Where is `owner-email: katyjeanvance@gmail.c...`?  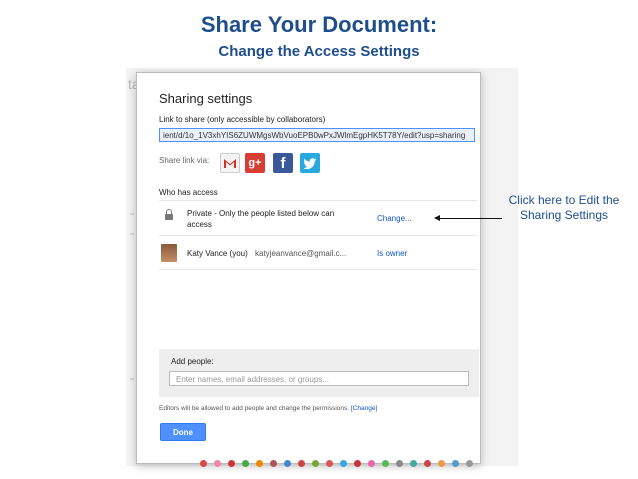 owner-email: katyjeanvance@gmail.c... is located at coordinates (301, 253).